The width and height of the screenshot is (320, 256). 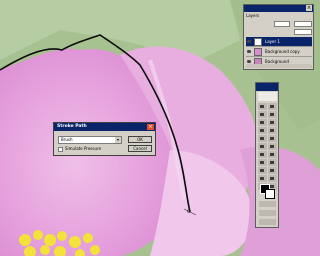 What do you see at coordinates (267, 87) in the screenshot?
I see `toolbox-titlebar` at bounding box center [267, 87].